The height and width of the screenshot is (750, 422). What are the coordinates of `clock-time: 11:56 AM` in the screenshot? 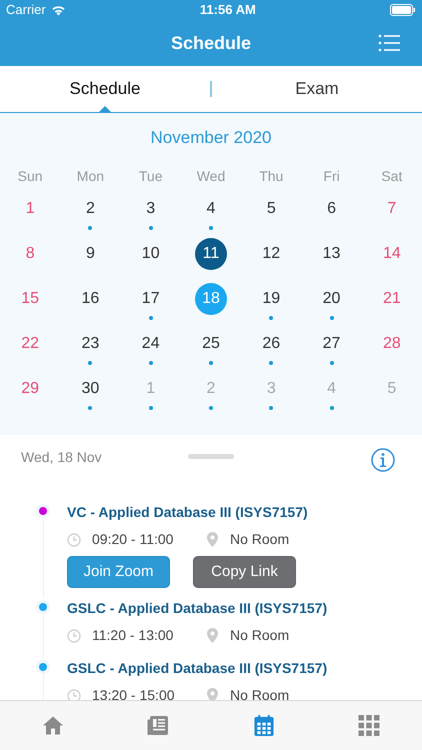 It's located at (228, 10).